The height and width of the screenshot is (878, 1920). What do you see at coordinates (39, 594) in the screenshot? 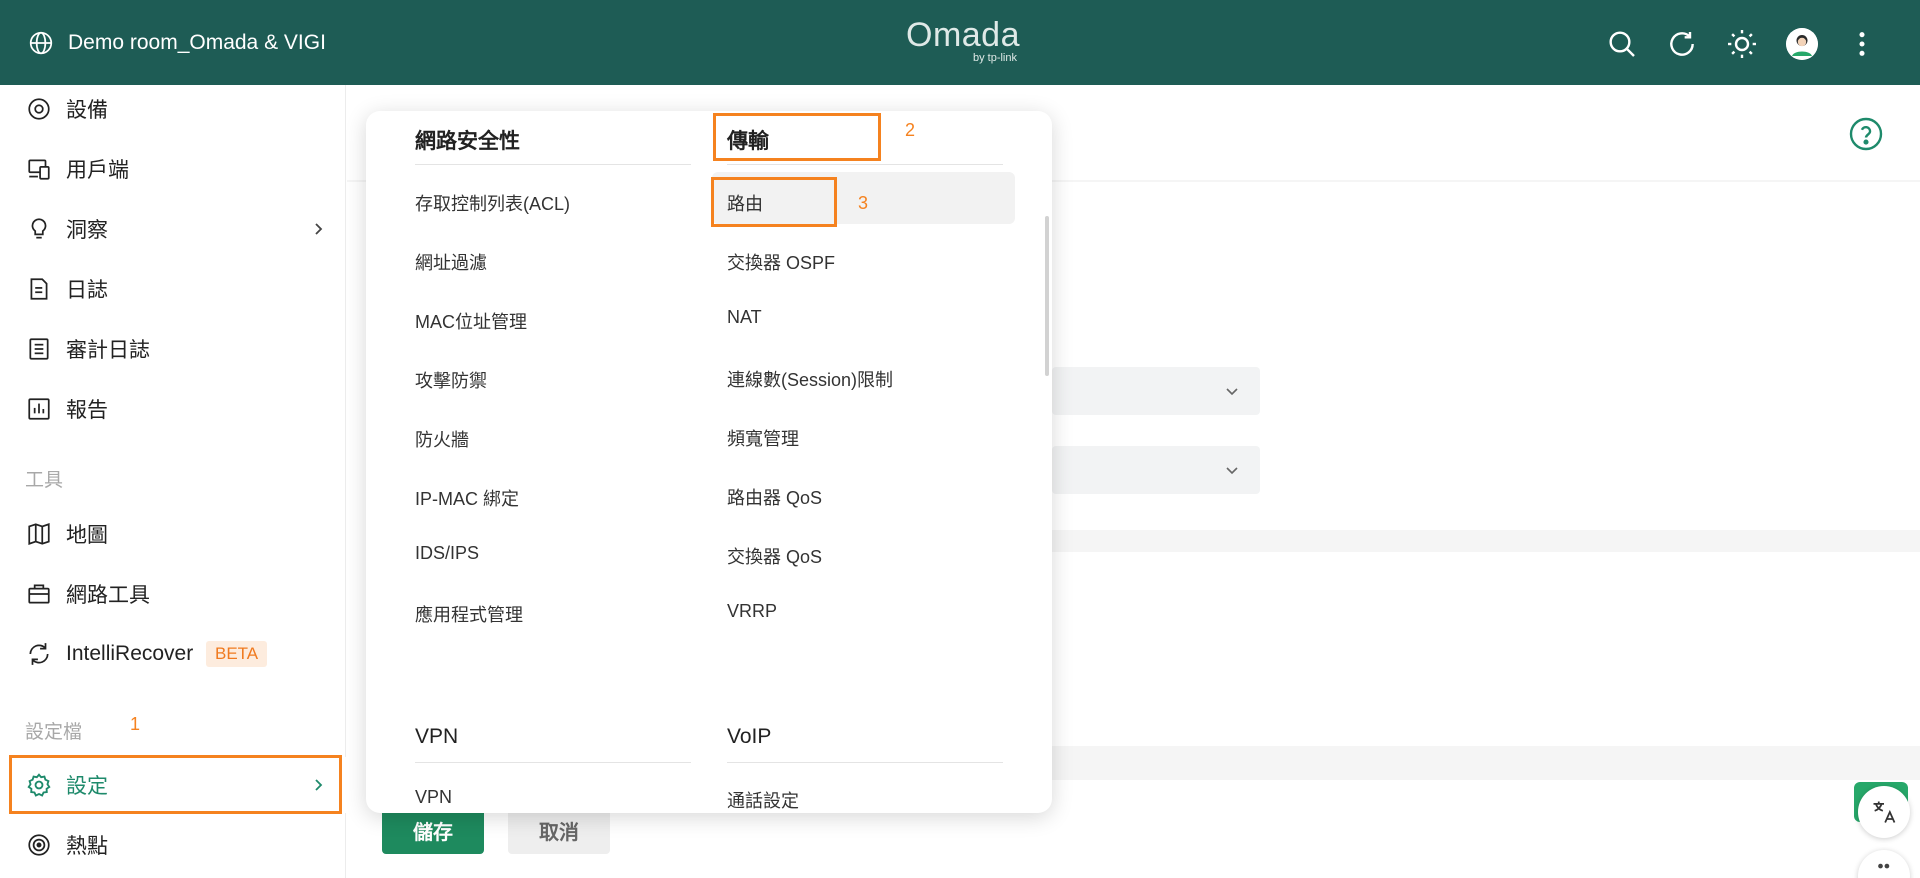
I see `network-tools-icon` at bounding box center [39, 594].